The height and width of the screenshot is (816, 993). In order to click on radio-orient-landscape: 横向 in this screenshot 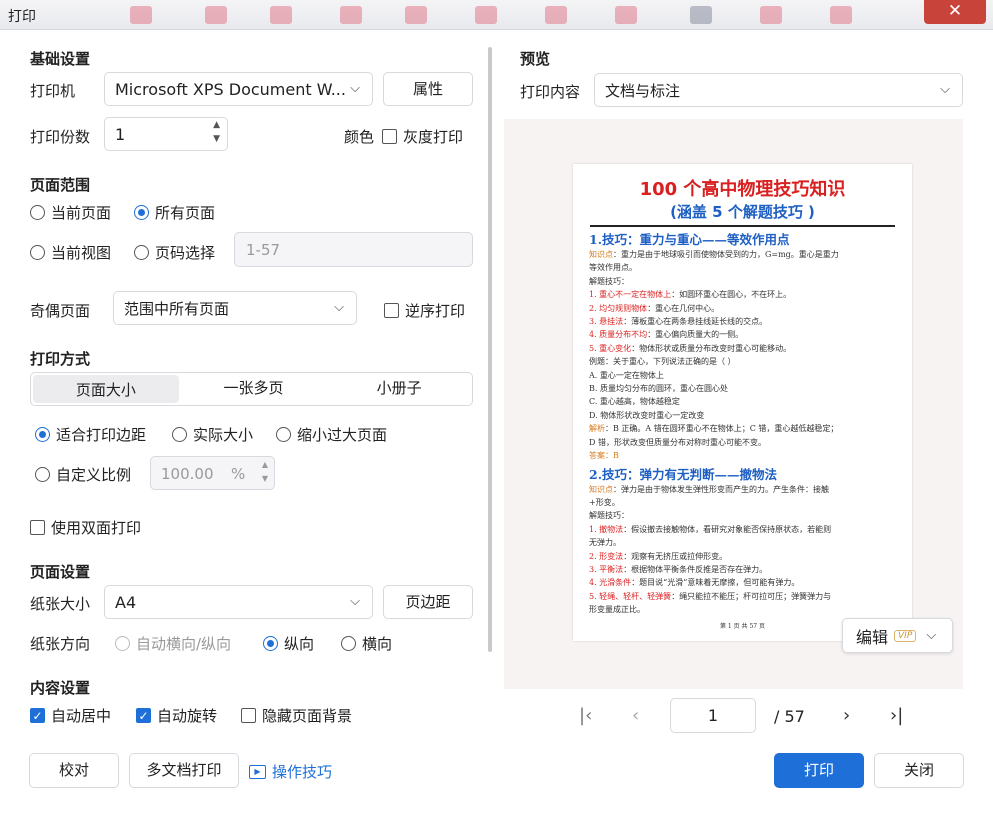, I will do `click(366, 643)`.